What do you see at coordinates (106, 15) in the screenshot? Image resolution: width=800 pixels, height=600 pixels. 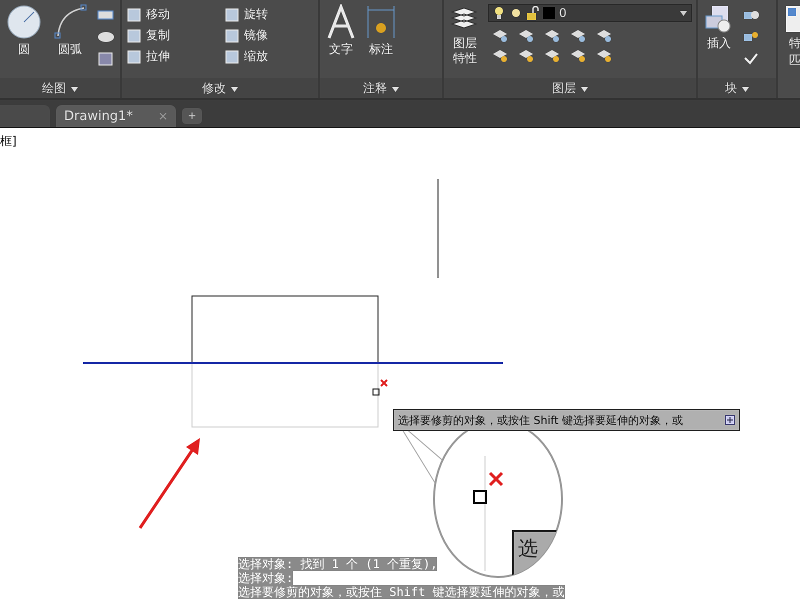 I see `rectangle-icon` at bounding box center [106, 15].